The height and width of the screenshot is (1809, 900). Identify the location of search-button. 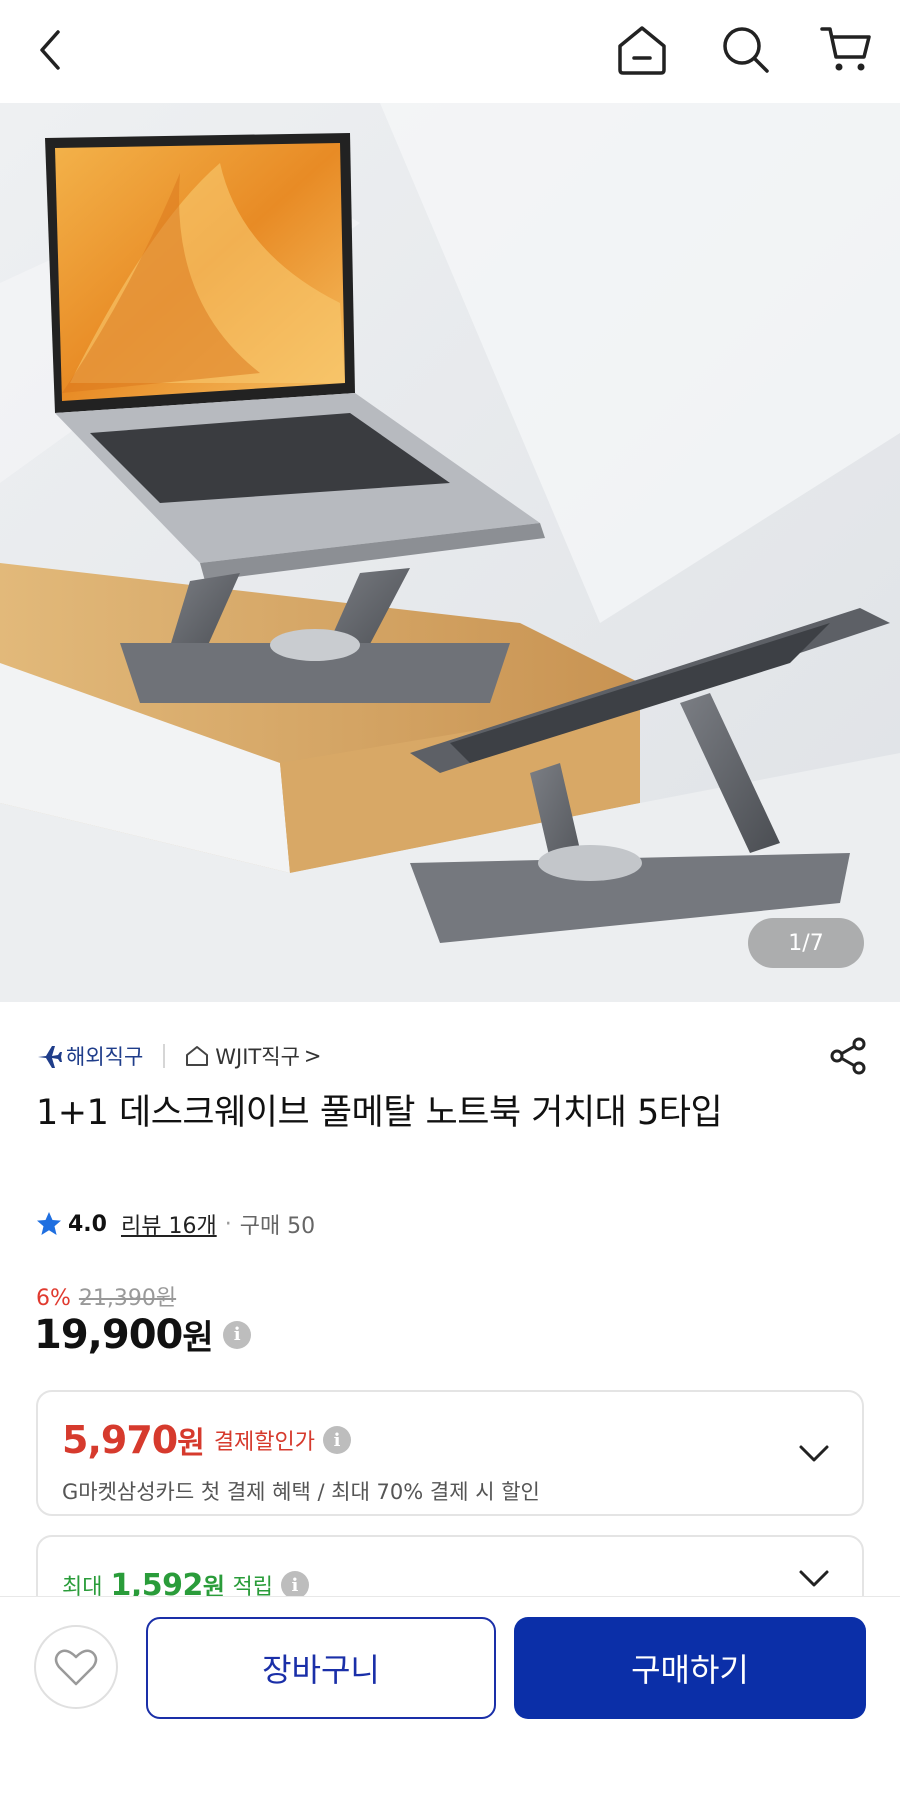
(746, 50).